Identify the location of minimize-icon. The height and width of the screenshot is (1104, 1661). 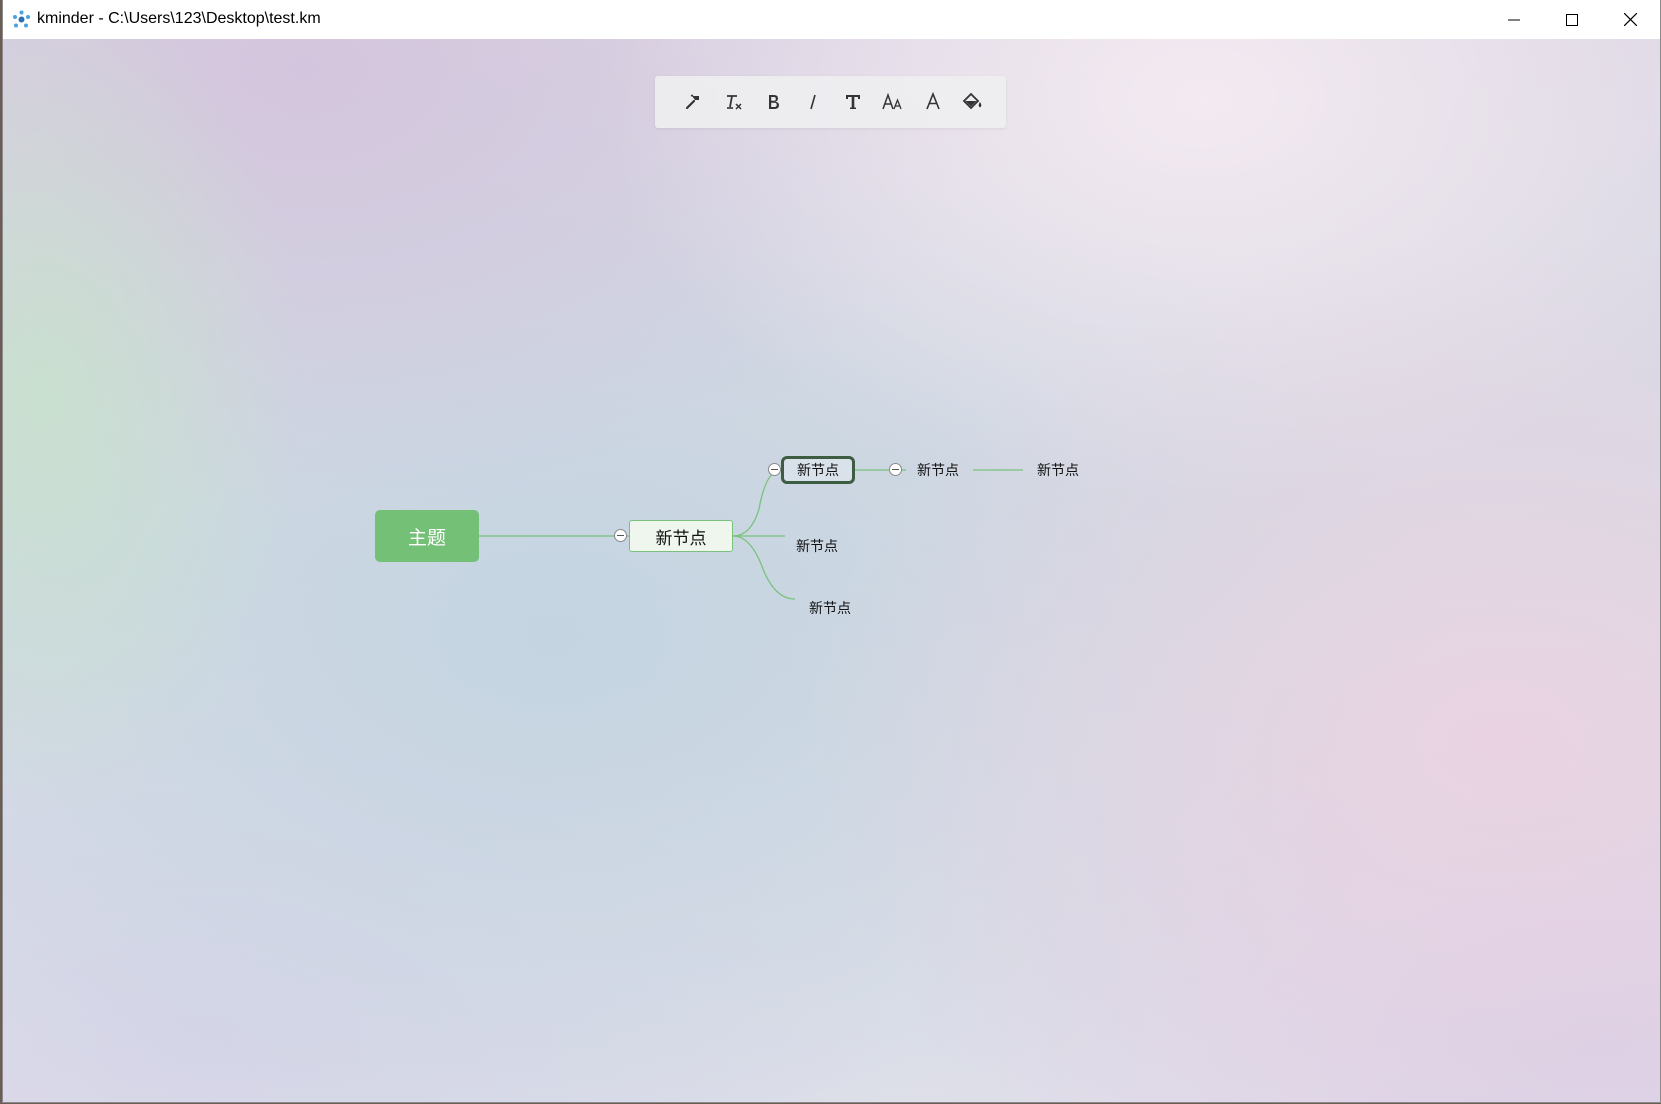
(1514, 20).